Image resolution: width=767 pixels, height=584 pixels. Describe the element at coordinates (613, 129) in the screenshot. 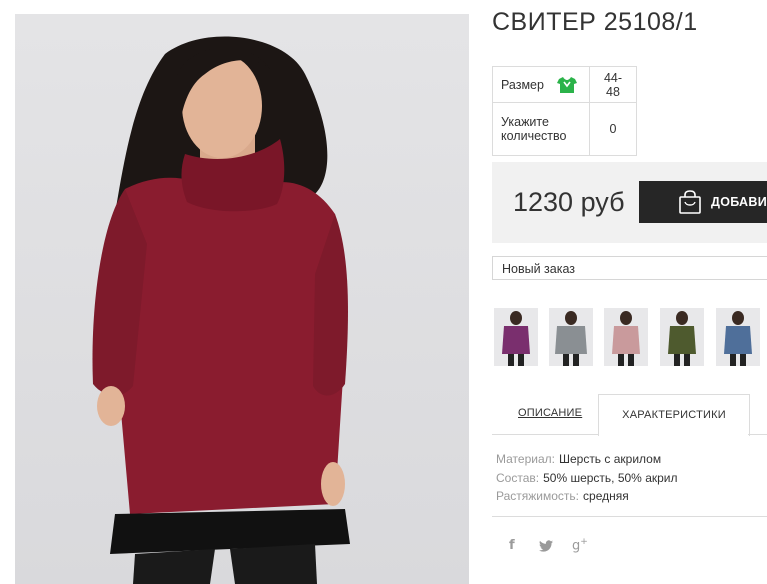

I see `quantity-value: 0` at that location.